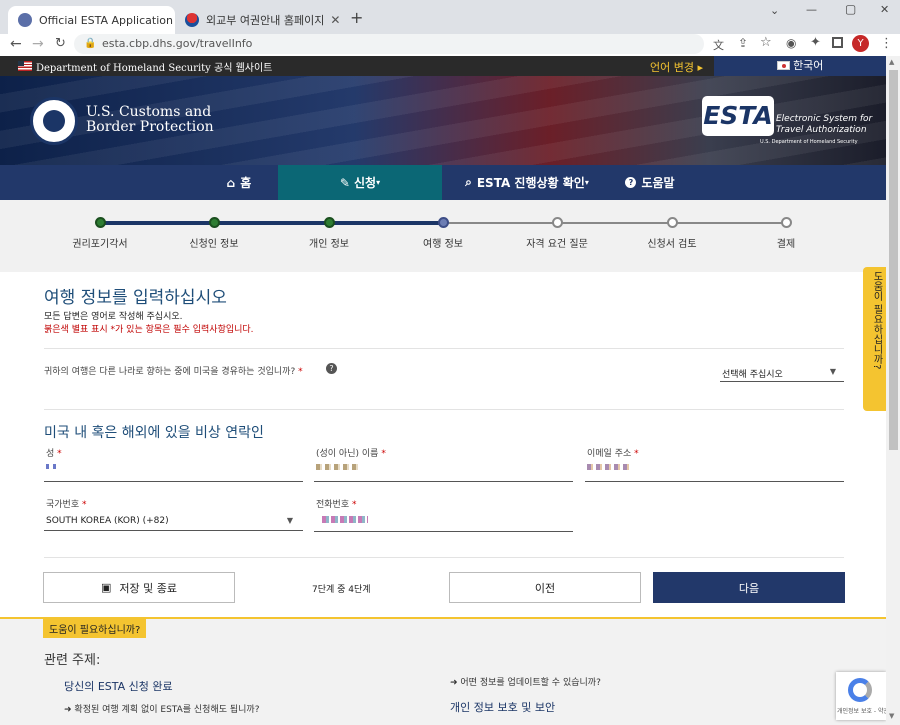 This screenshot has width=900, height=725. Describe the element at coordinates (824, 119) in the screenshot. I see `esta-line1: Electronic System for` at that location.